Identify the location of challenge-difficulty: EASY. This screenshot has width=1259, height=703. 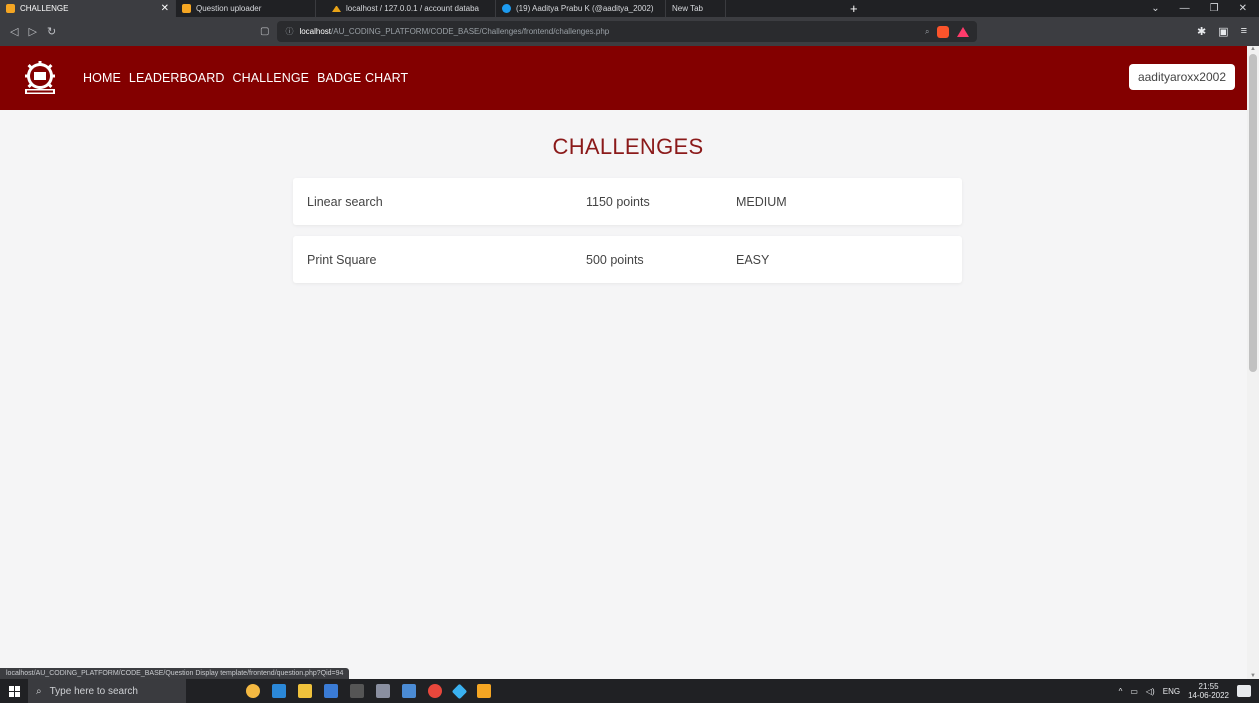
(753, 259).